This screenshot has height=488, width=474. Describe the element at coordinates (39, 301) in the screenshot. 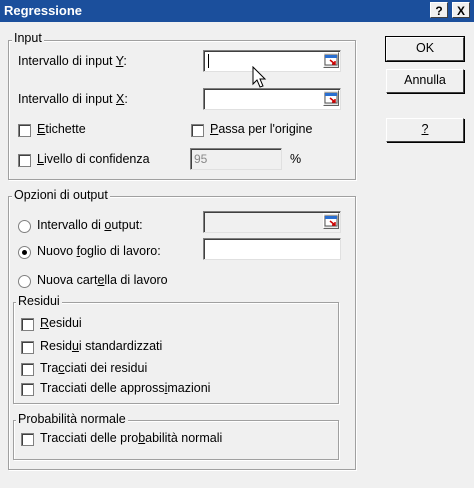

I see `residuals-legend: Residui` at that location.